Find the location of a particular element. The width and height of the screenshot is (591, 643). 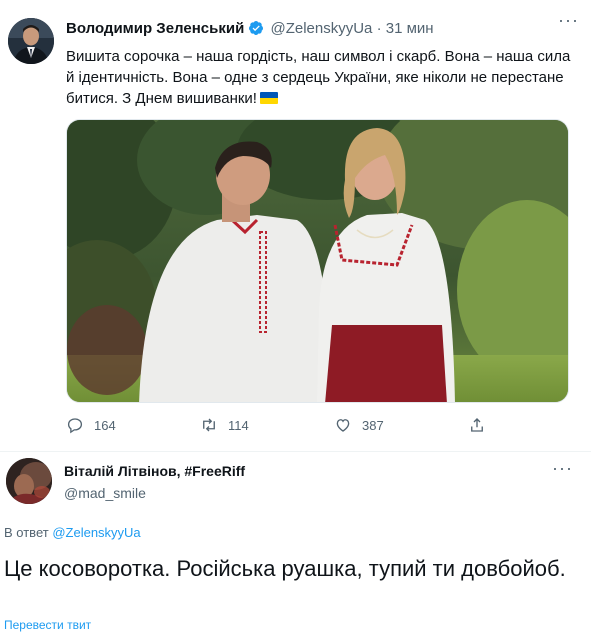

reply-author-avatar is located at coordinates (29, 481).